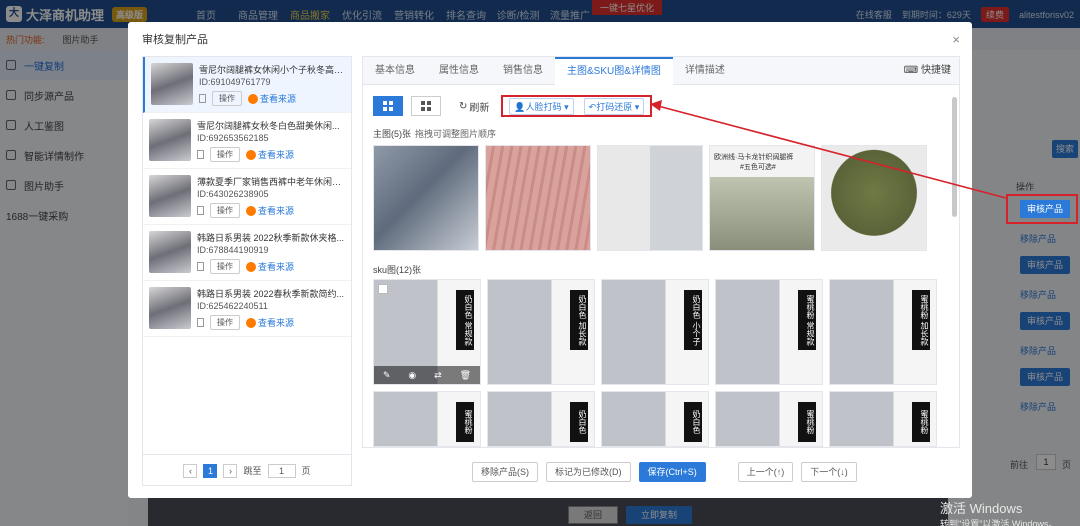 The height and width of the screenshot is (526, 1080). What do you see at coordinates (427, 332) in the screenshot?
I see `sku-image: 奶白色 常规款 ✎ ◉ ⇄ 🗑` at bounding box center [427, 332].